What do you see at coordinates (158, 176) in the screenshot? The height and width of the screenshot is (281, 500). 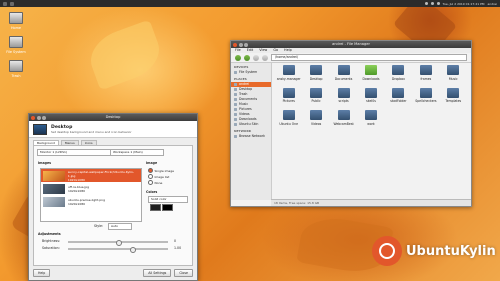 I see `image-list-radio: Image list` at bounding box center [158, 176].